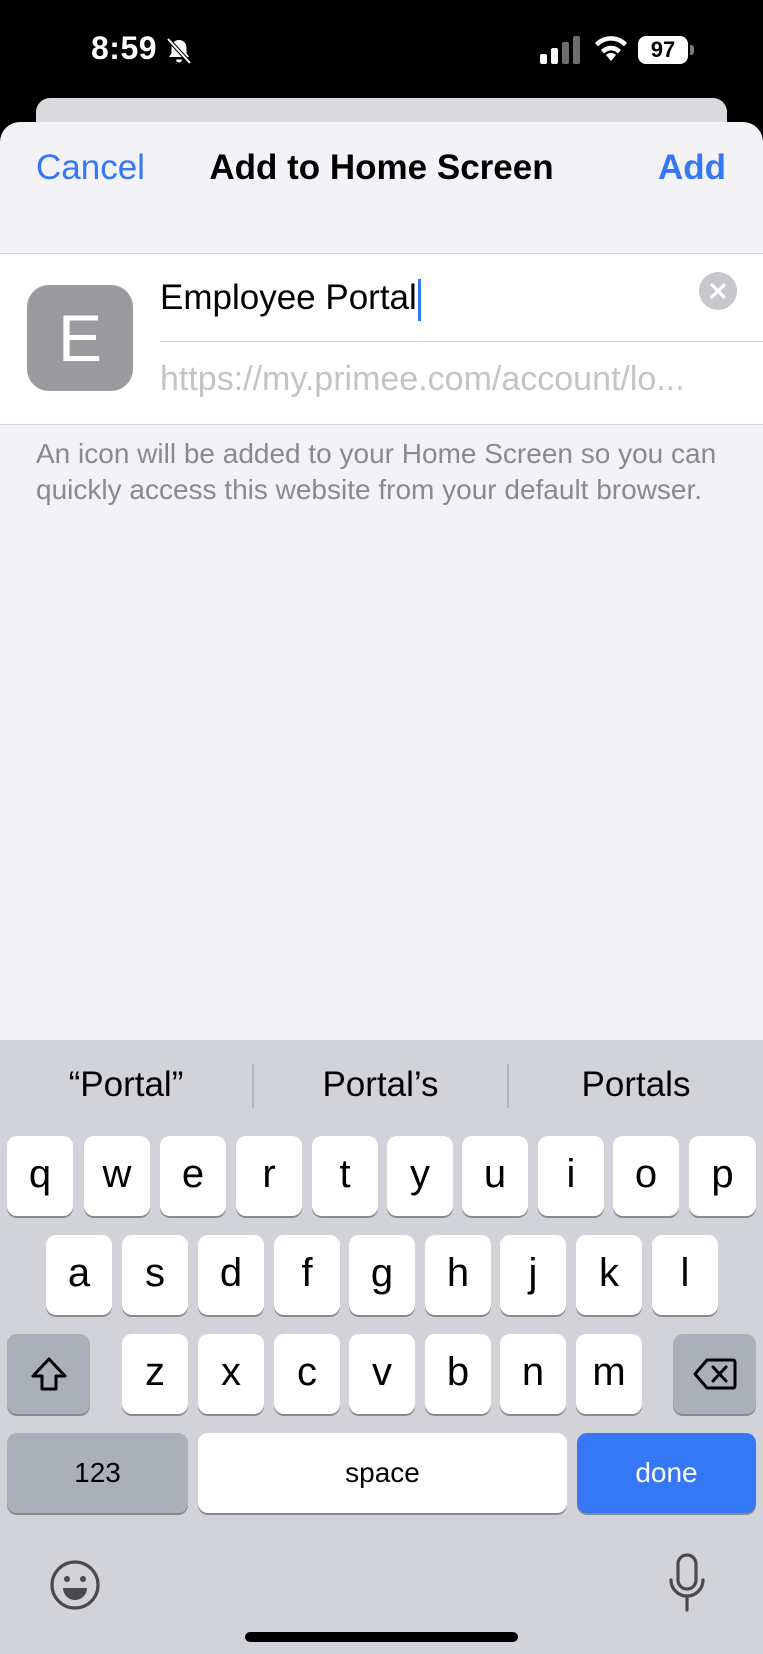 The width and height of the screenshot is (763, 1654). Describe the element at coordinates (533, 1275) in the screenshot. I see `key: j` at that location.